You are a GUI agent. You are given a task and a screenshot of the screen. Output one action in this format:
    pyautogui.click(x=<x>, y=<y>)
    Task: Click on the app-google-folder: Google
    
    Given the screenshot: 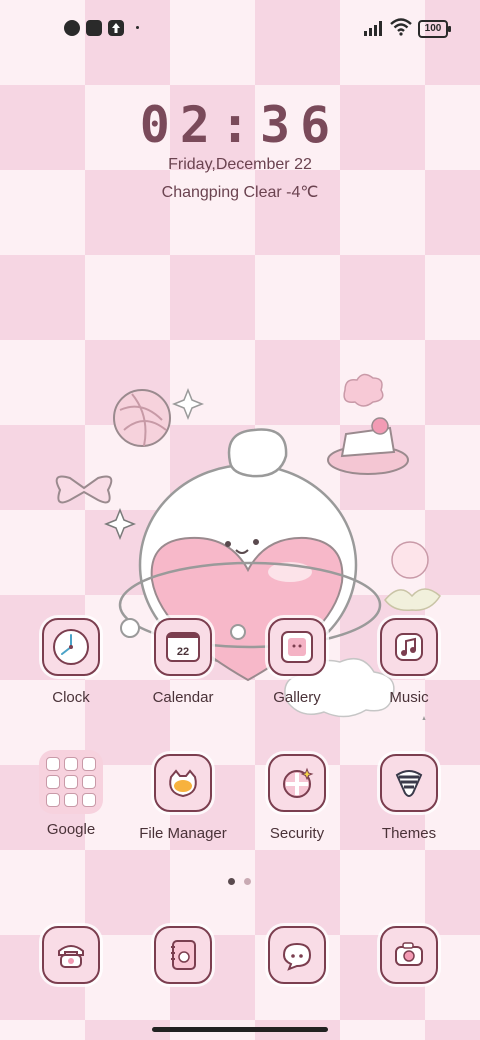 What is the action you would take?
    pyautogui.click(x=71, y=794)
    